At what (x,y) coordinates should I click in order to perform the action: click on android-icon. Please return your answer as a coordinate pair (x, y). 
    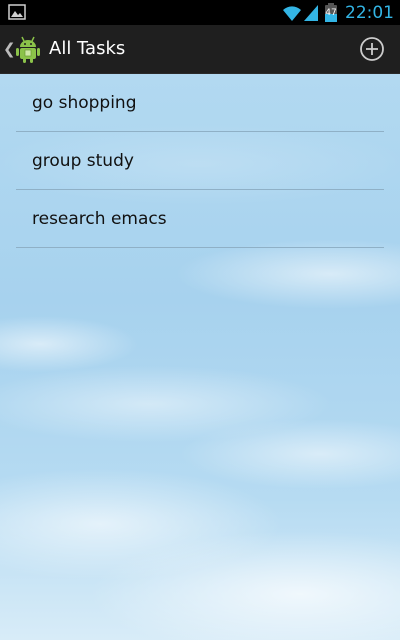
    Looking at the image, I should click on (28, 49).